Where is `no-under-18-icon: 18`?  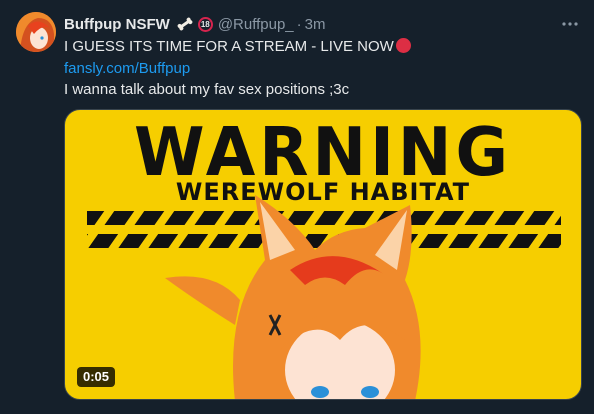
no-under-18-icon: 18 is located at coordinates (205, 24).